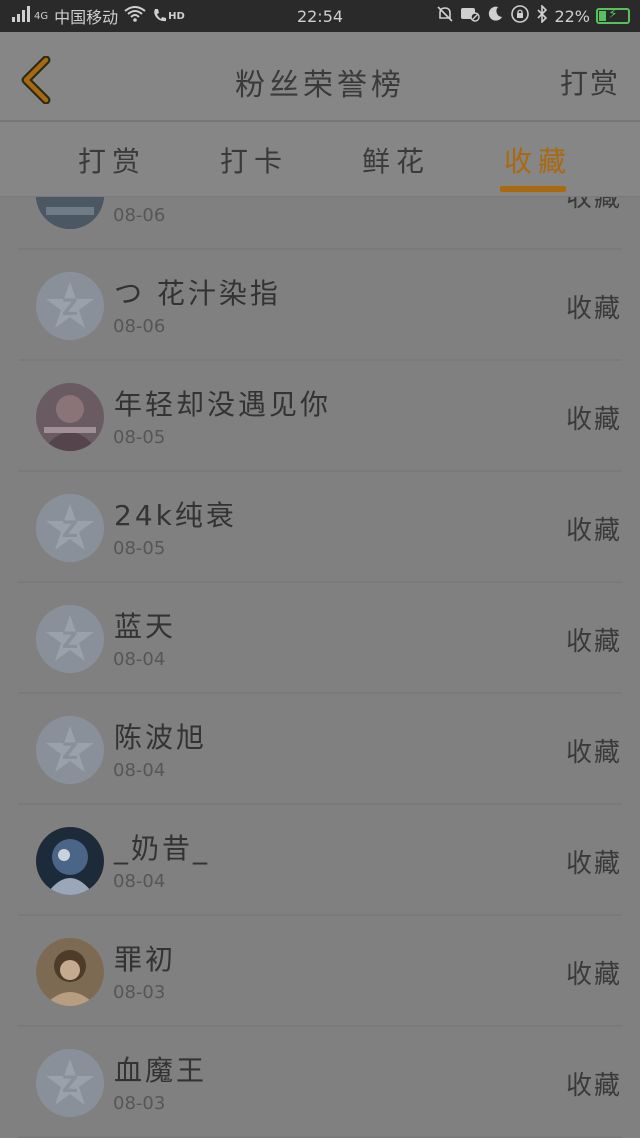 The image size is (640, 1138). Describe the element at coordinates (613, 15) in the screenshot. I see `battery-charging-icon: ⚡` at that location.